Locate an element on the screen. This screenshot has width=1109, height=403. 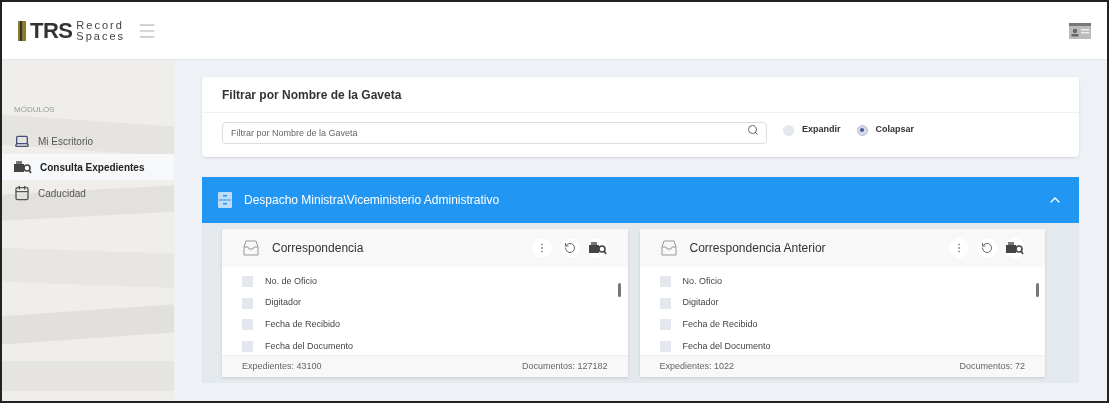
calendar-icon is located at coordinates (22, 193).